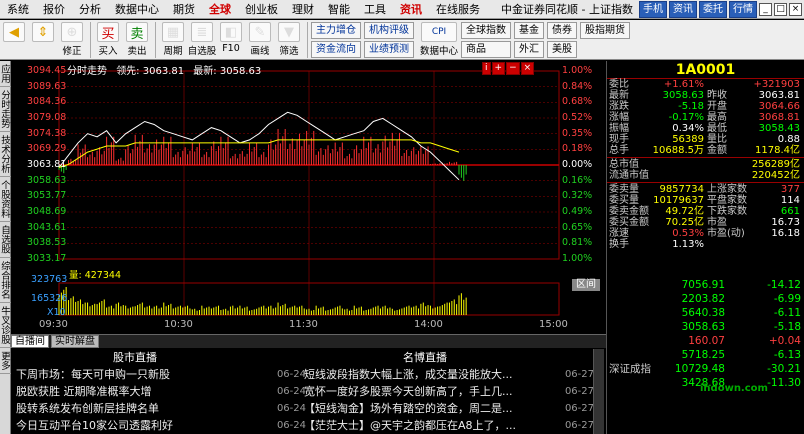 The height and width of the screenshot is (434, 804). Describe the element at coordinates (795, 9) in the screenshot. I see `window-close-button: ×` at that location.